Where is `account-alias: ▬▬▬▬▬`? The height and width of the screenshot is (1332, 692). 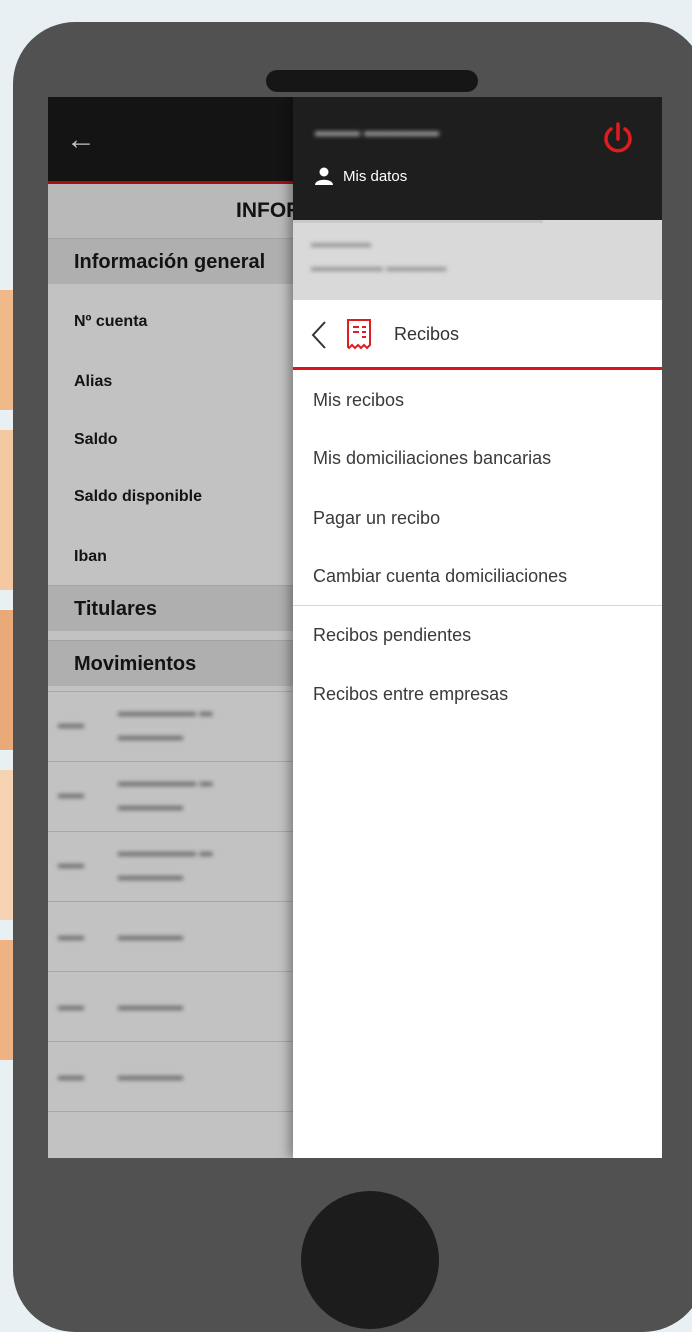 account-alias: ▬▬▬▬▬ is located at coordinates (341, 243).